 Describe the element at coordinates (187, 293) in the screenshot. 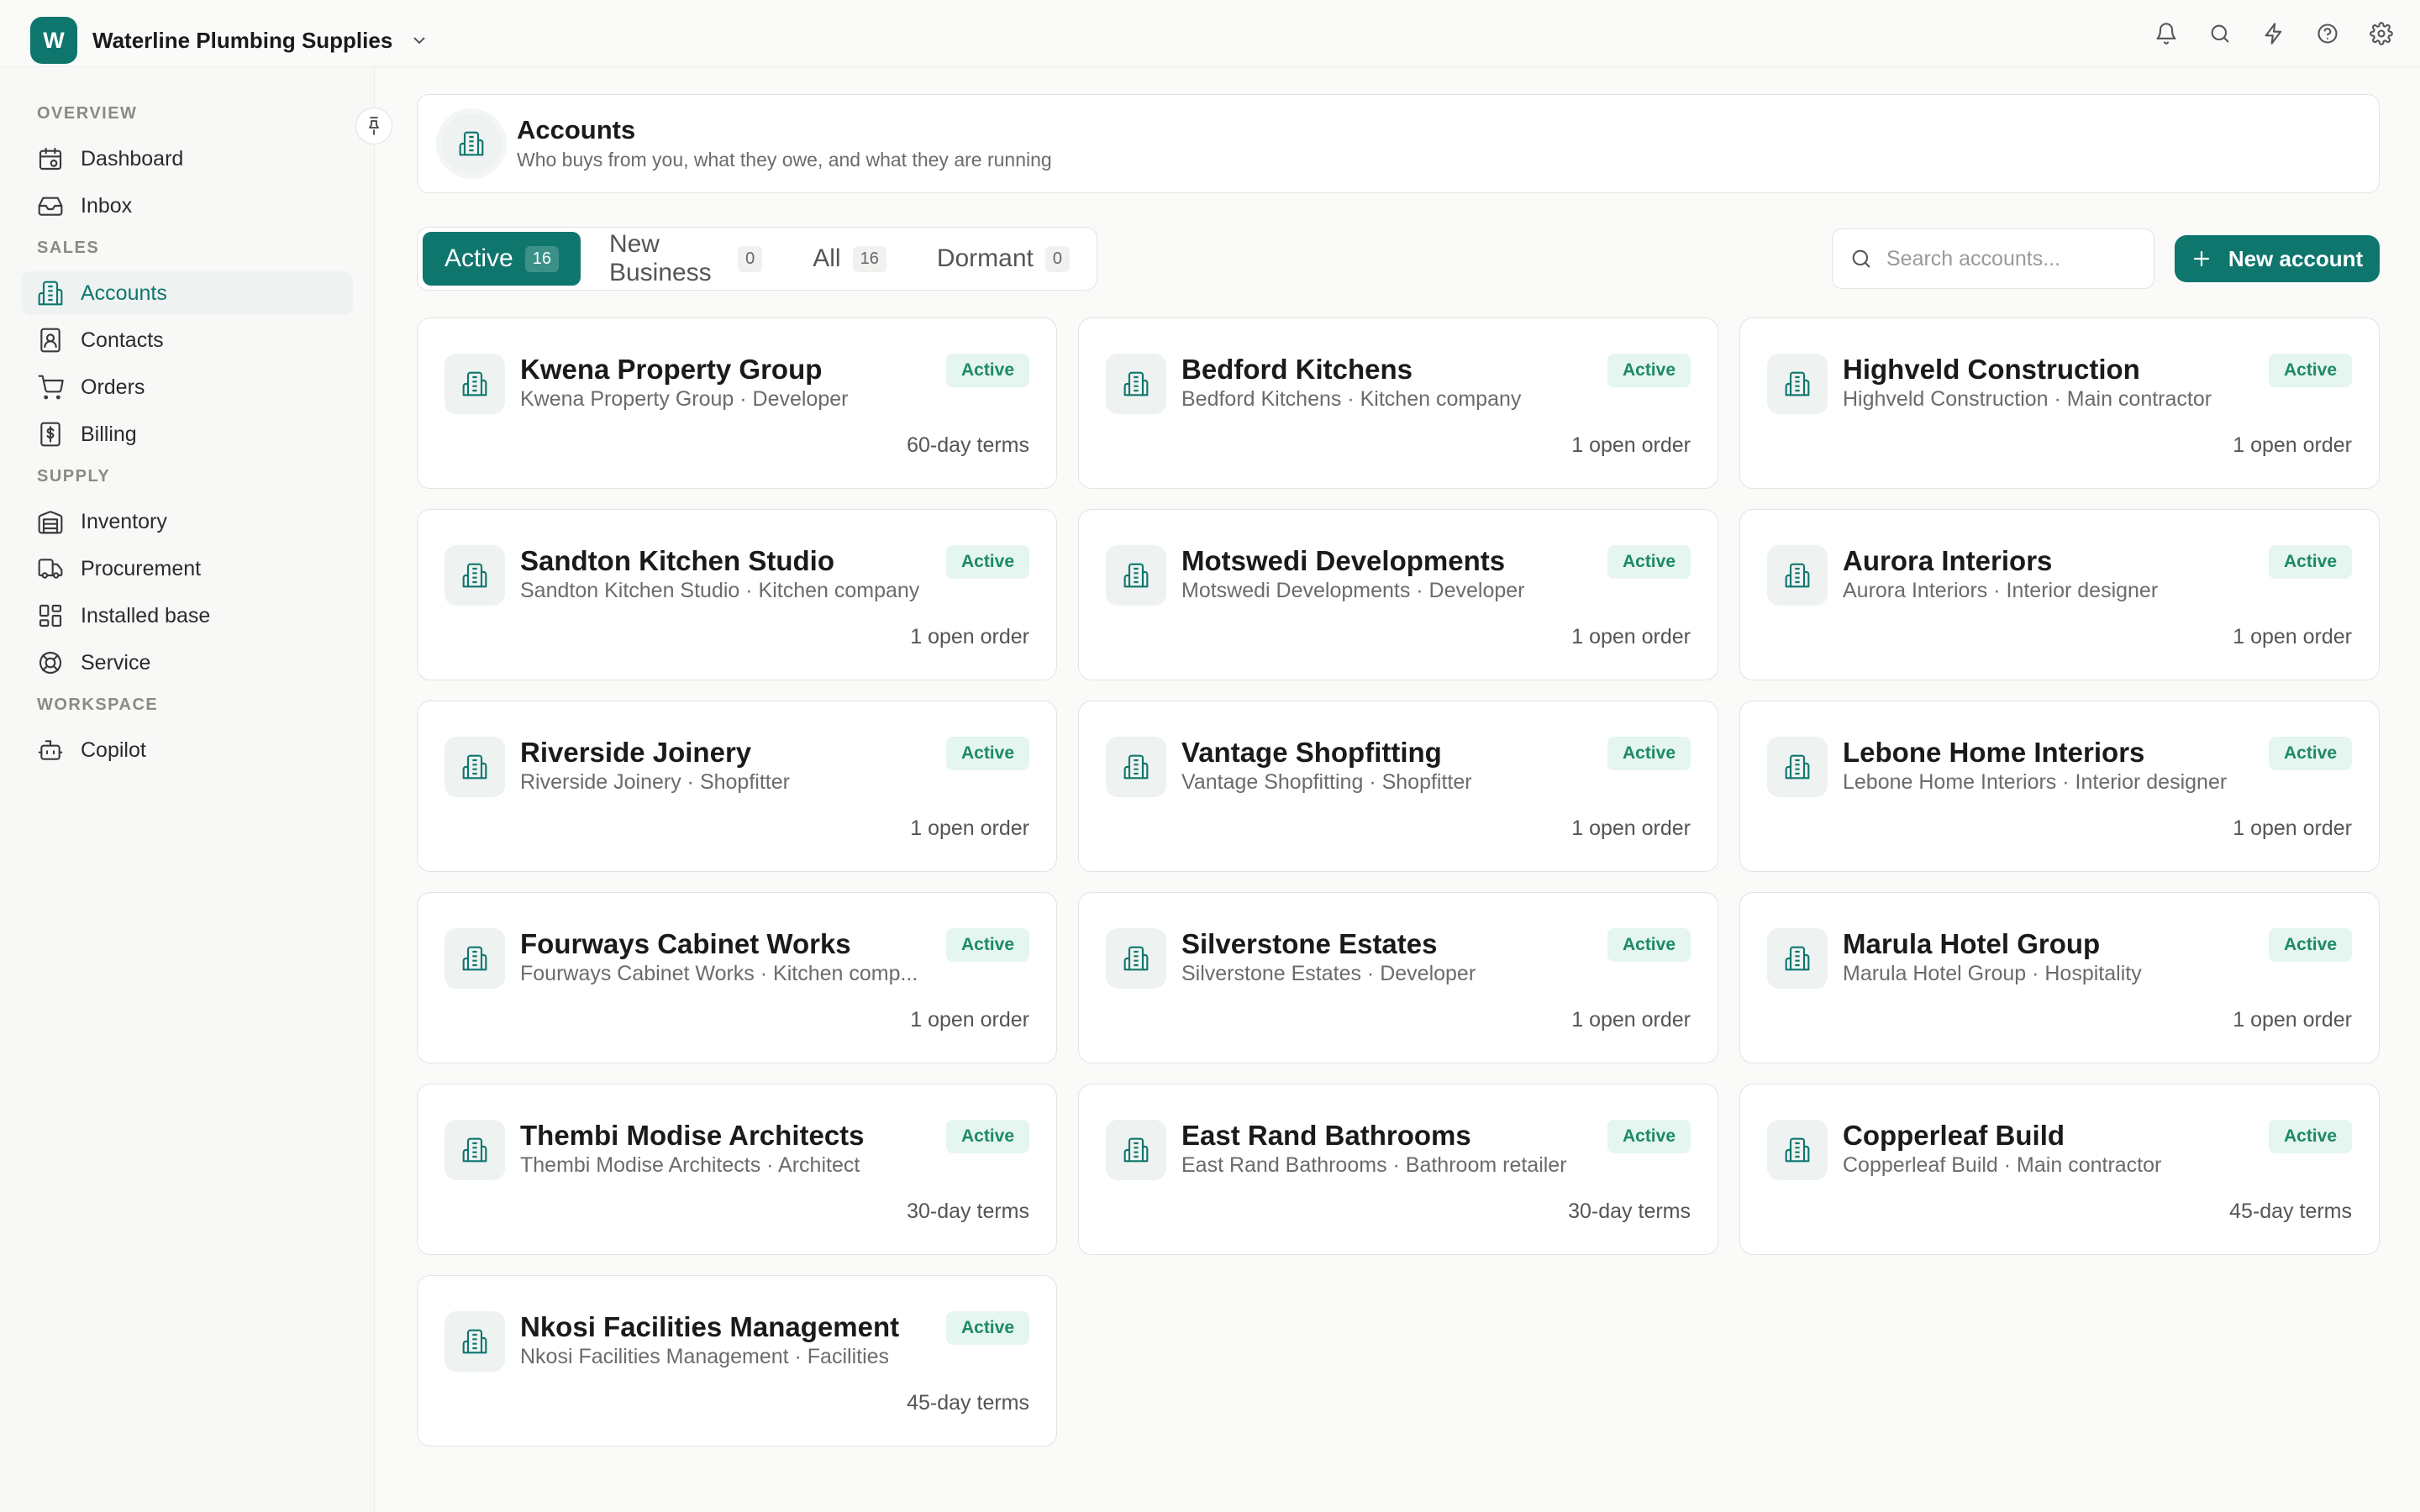

I see `sidebar-item-accounts: Accounts` at that location.